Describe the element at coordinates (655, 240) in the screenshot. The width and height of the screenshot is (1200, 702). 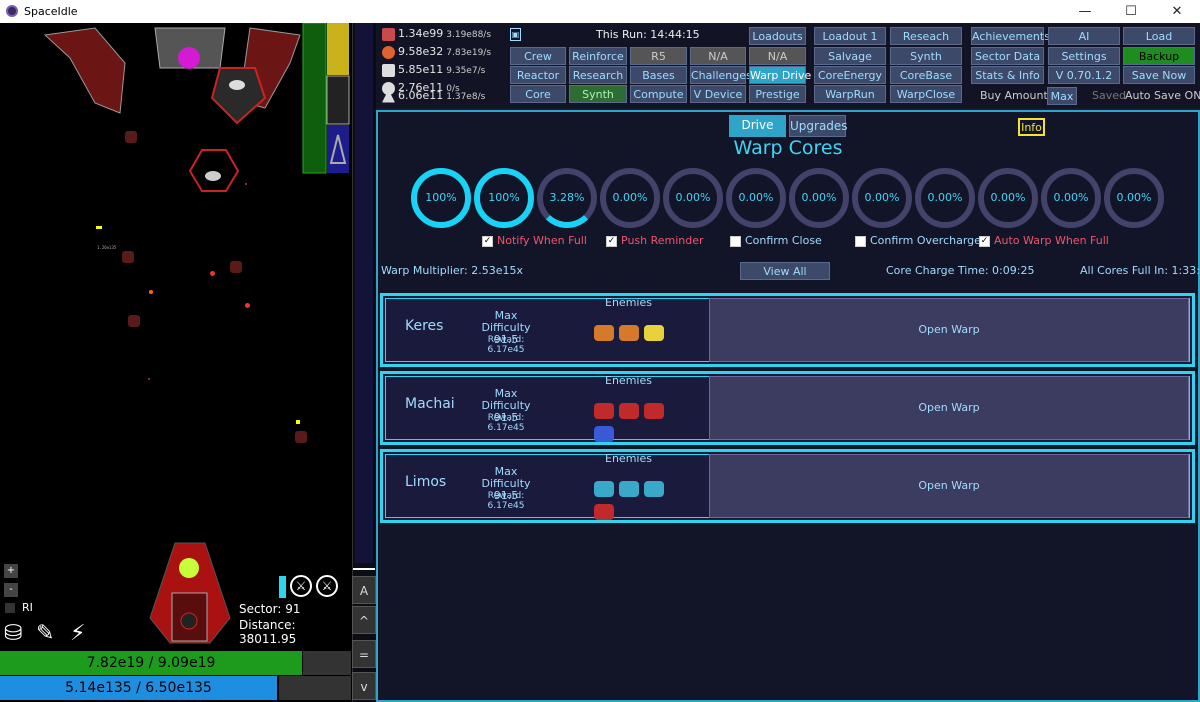
I see `push-reminder-checkbox: ✓ Push Reminder` at that location.